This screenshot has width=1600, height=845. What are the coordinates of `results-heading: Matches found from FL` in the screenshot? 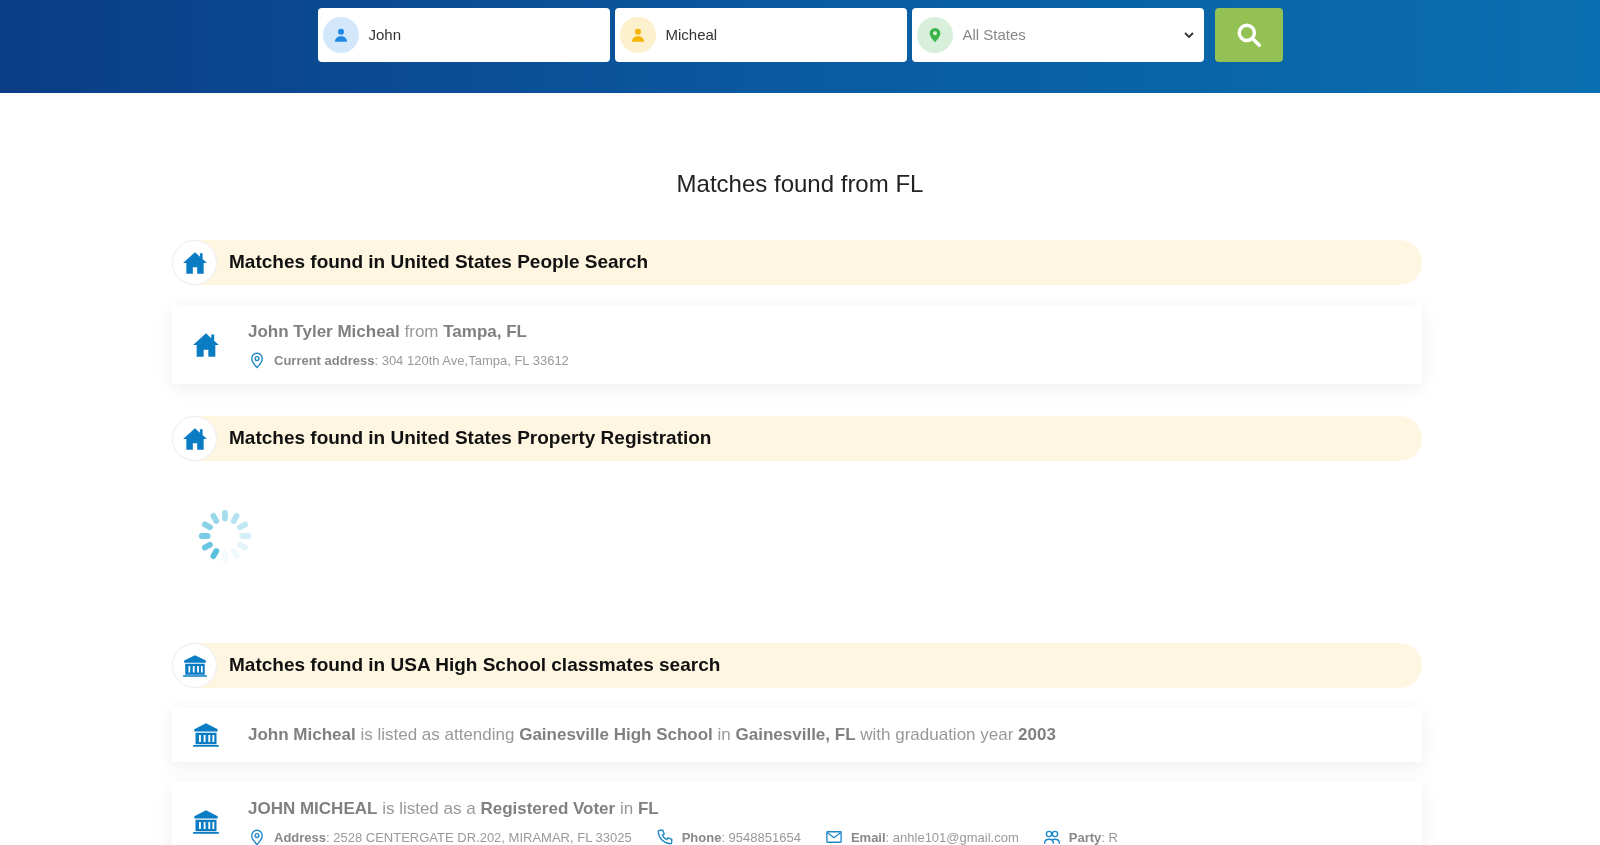 It's located at (800, 184).